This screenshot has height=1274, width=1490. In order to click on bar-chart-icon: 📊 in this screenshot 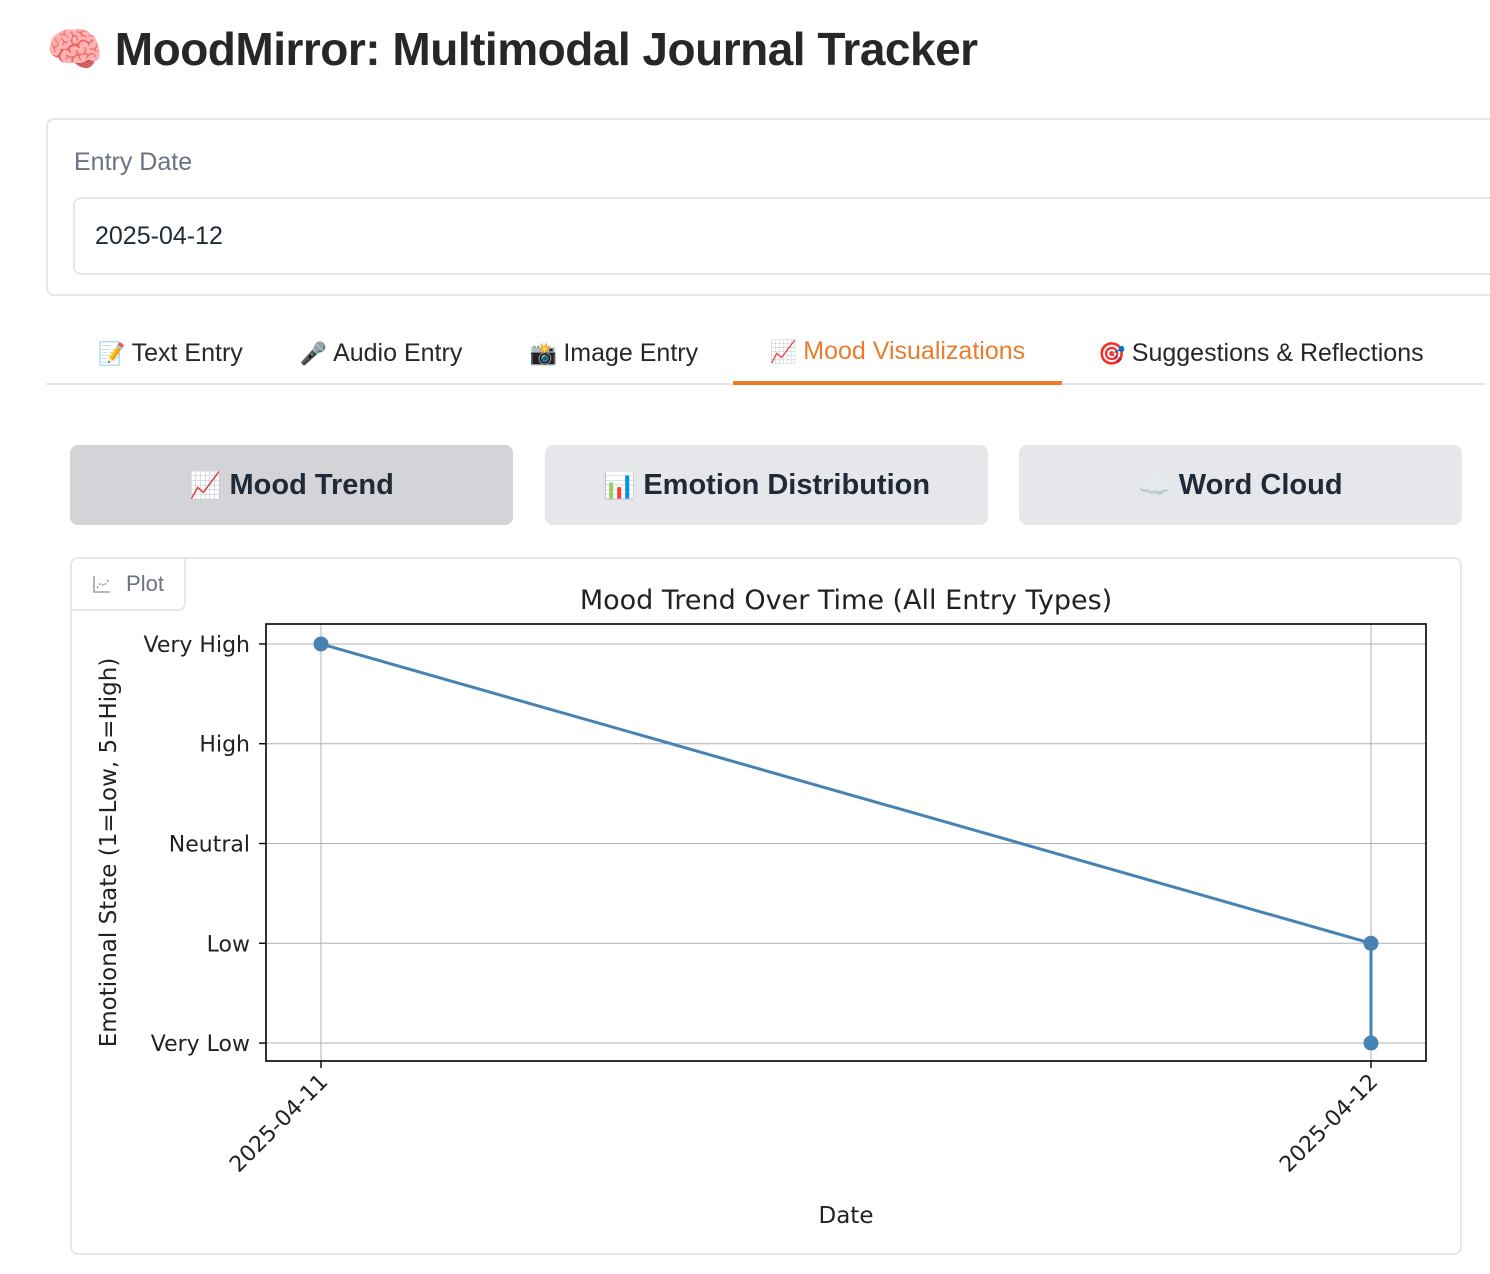, I will do `click(619, 484)`.